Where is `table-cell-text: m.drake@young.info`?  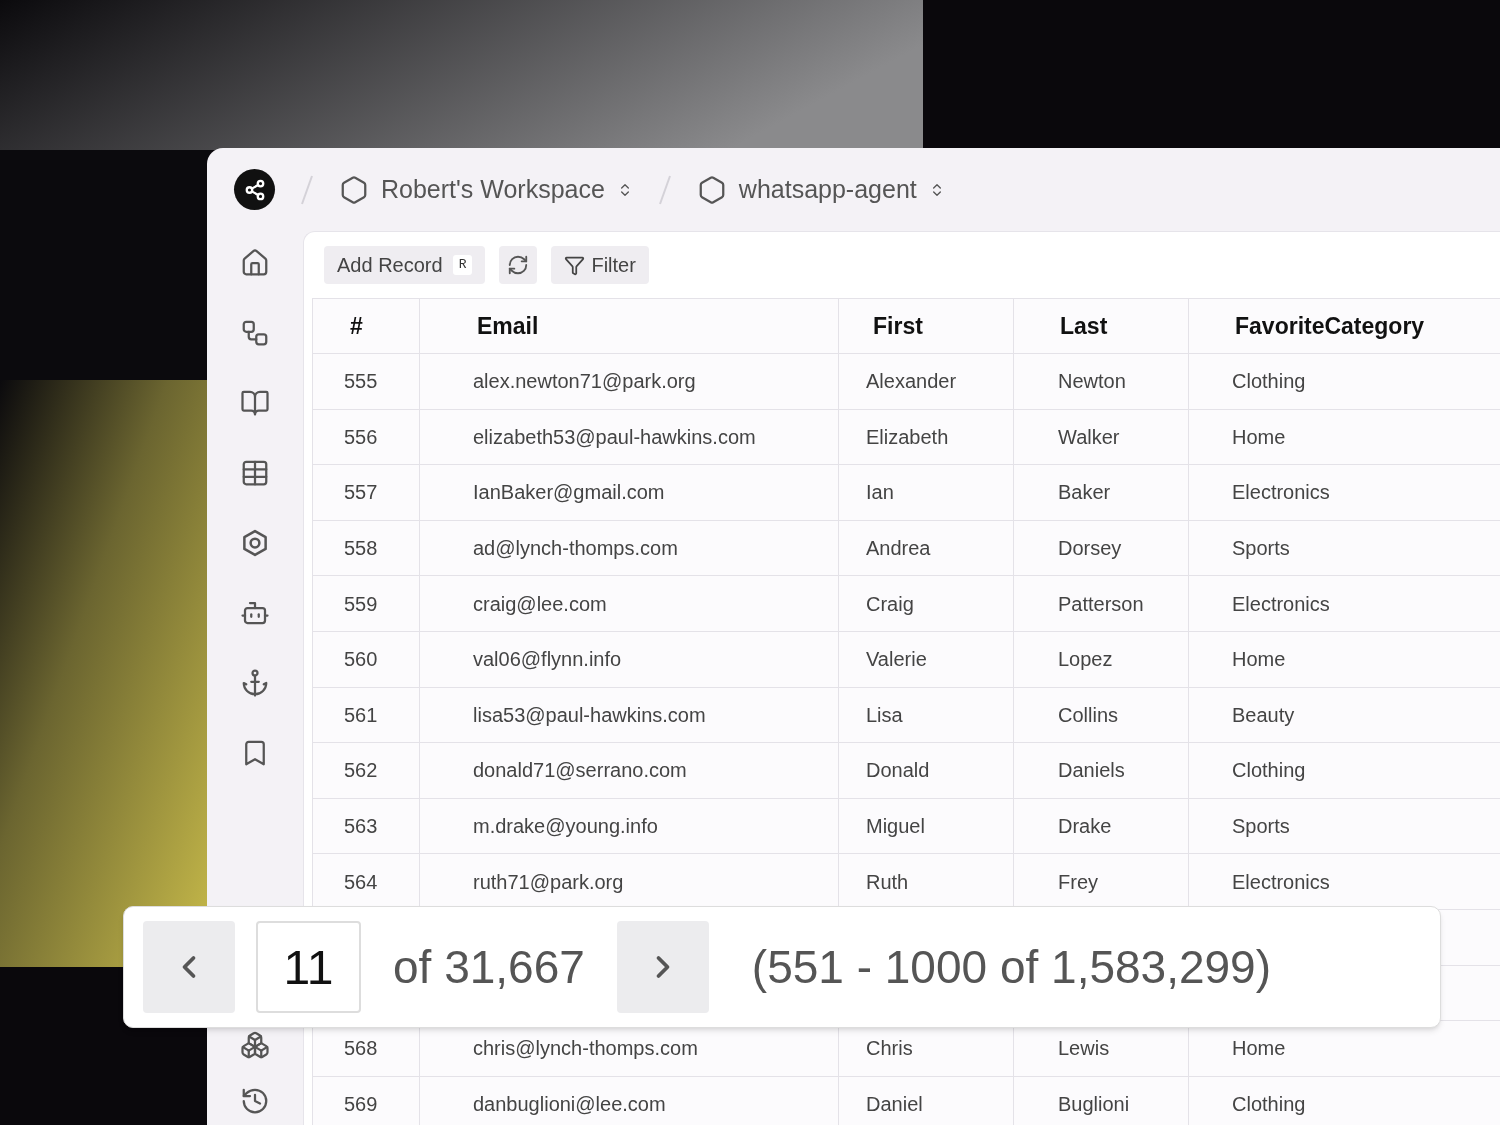 table-cell-text: m.drake@young.info is located at coordinates (565, 827).